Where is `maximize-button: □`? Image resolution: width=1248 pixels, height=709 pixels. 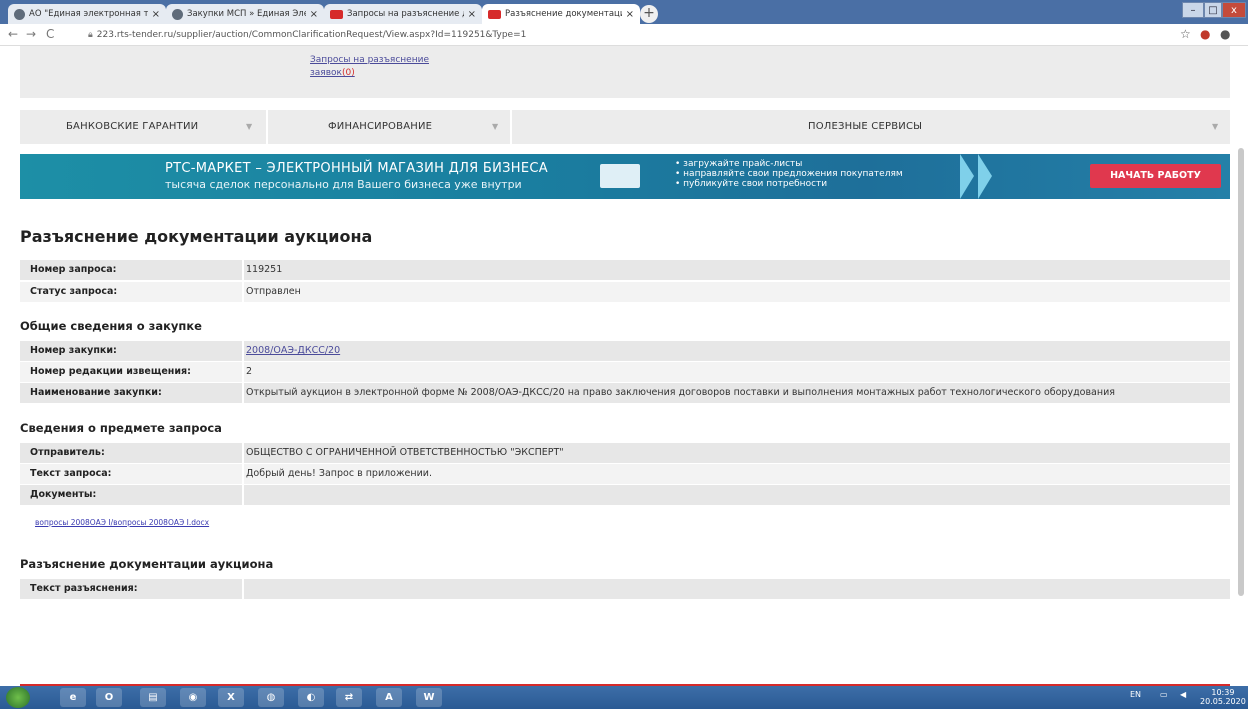 maximize-button: □ is located at coordinates (1213, 10).